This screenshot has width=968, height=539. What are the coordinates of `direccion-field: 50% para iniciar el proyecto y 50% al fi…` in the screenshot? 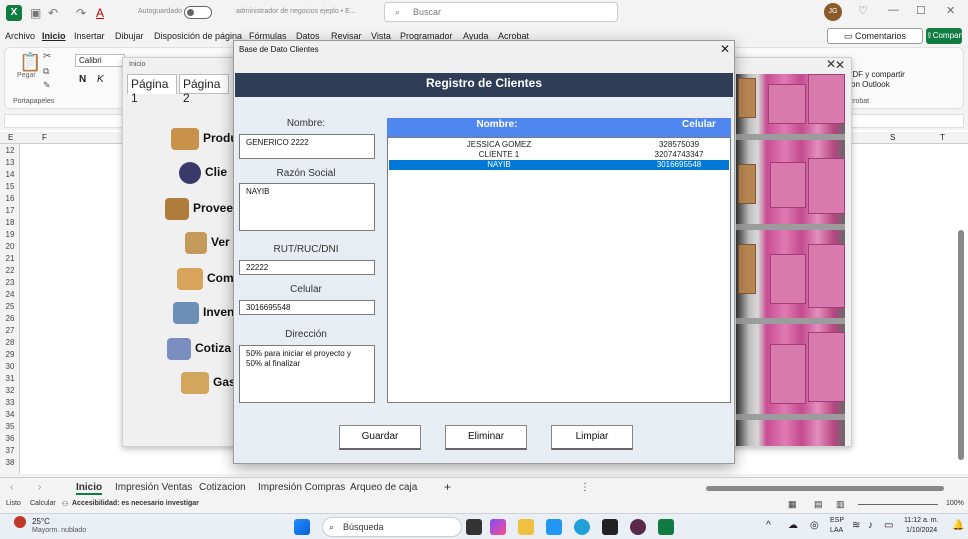 It's located at (307, 374).